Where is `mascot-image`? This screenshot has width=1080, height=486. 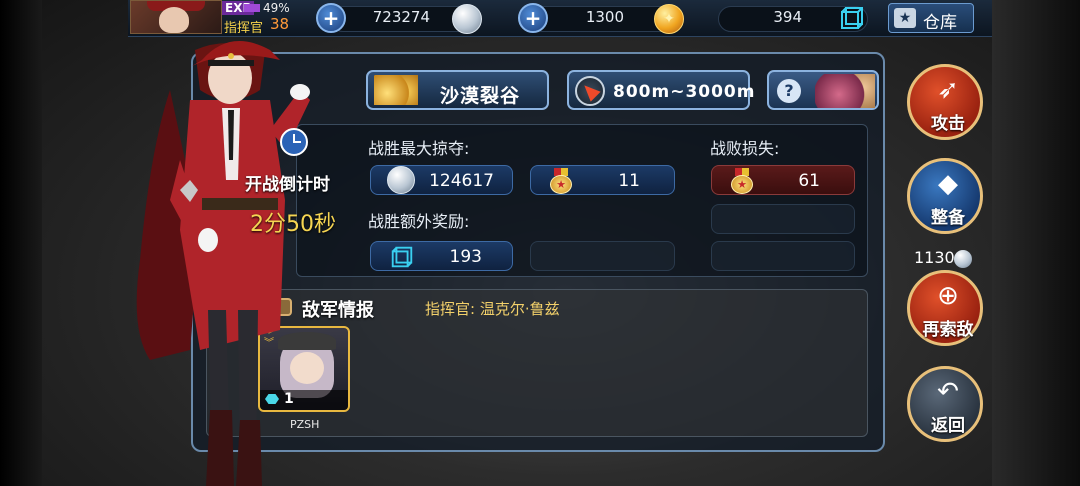
mascot-image is located at coordinates (845, 91).